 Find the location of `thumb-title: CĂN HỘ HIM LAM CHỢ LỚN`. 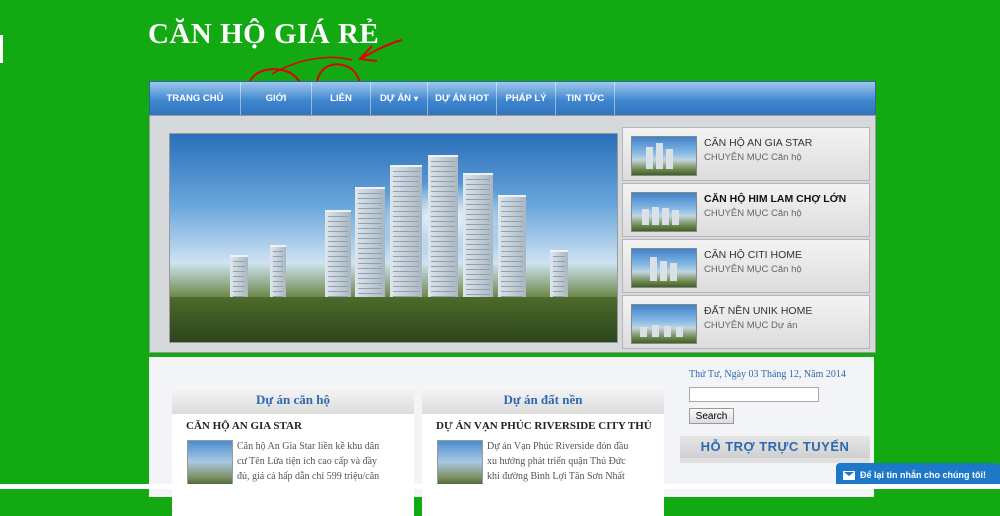

thumb-title: CĂN HỘ HIM LAM CHỢ LỚN is located at coordinates (775, 199).